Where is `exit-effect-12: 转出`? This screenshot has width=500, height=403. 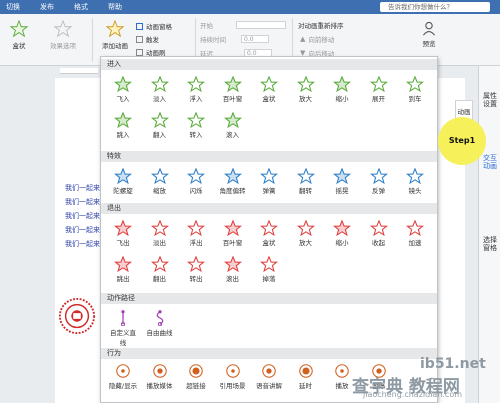 exit-effect-12: 转出 is located at coordinates (196, 269).